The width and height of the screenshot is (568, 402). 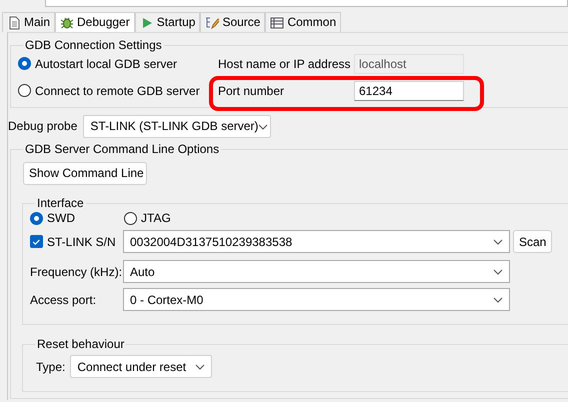 What do you see at coordinates (277, 23) in the screenshot?
I see `table-icon` at bounding box center [277, 23].